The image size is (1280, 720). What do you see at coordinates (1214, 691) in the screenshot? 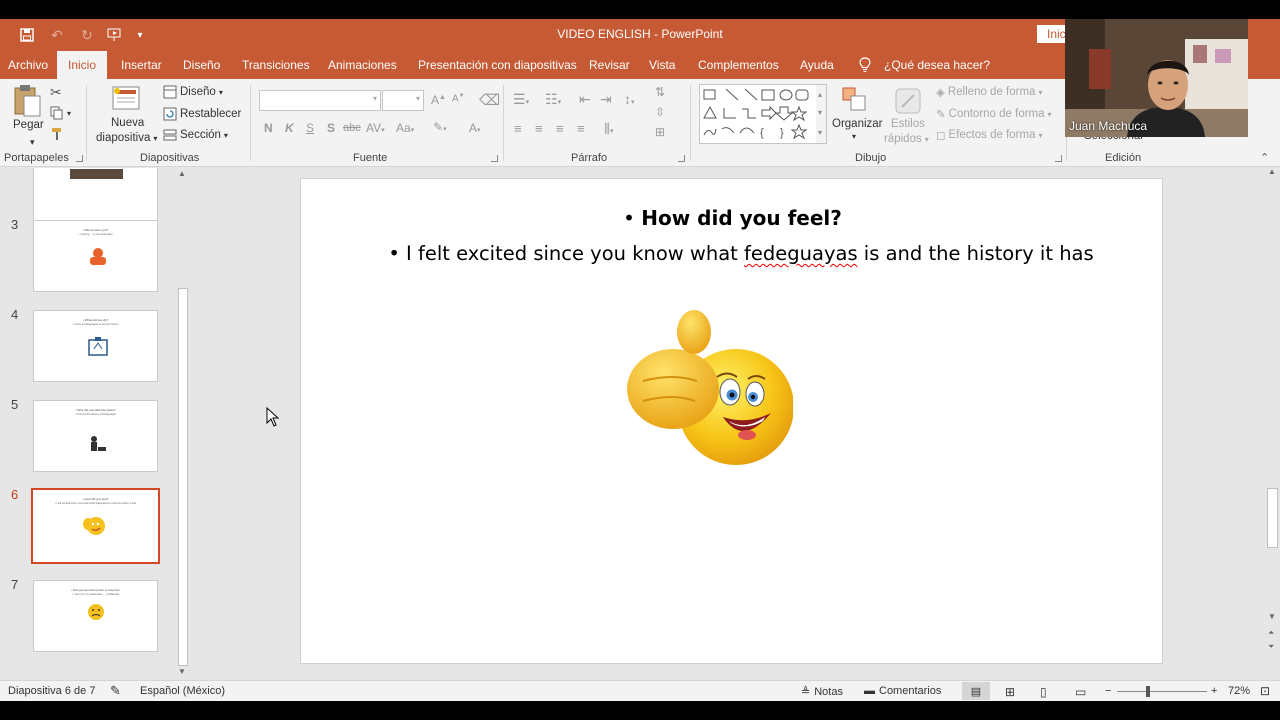
I see `zoom-in-icon: +` at bounding box center [1214, 691].